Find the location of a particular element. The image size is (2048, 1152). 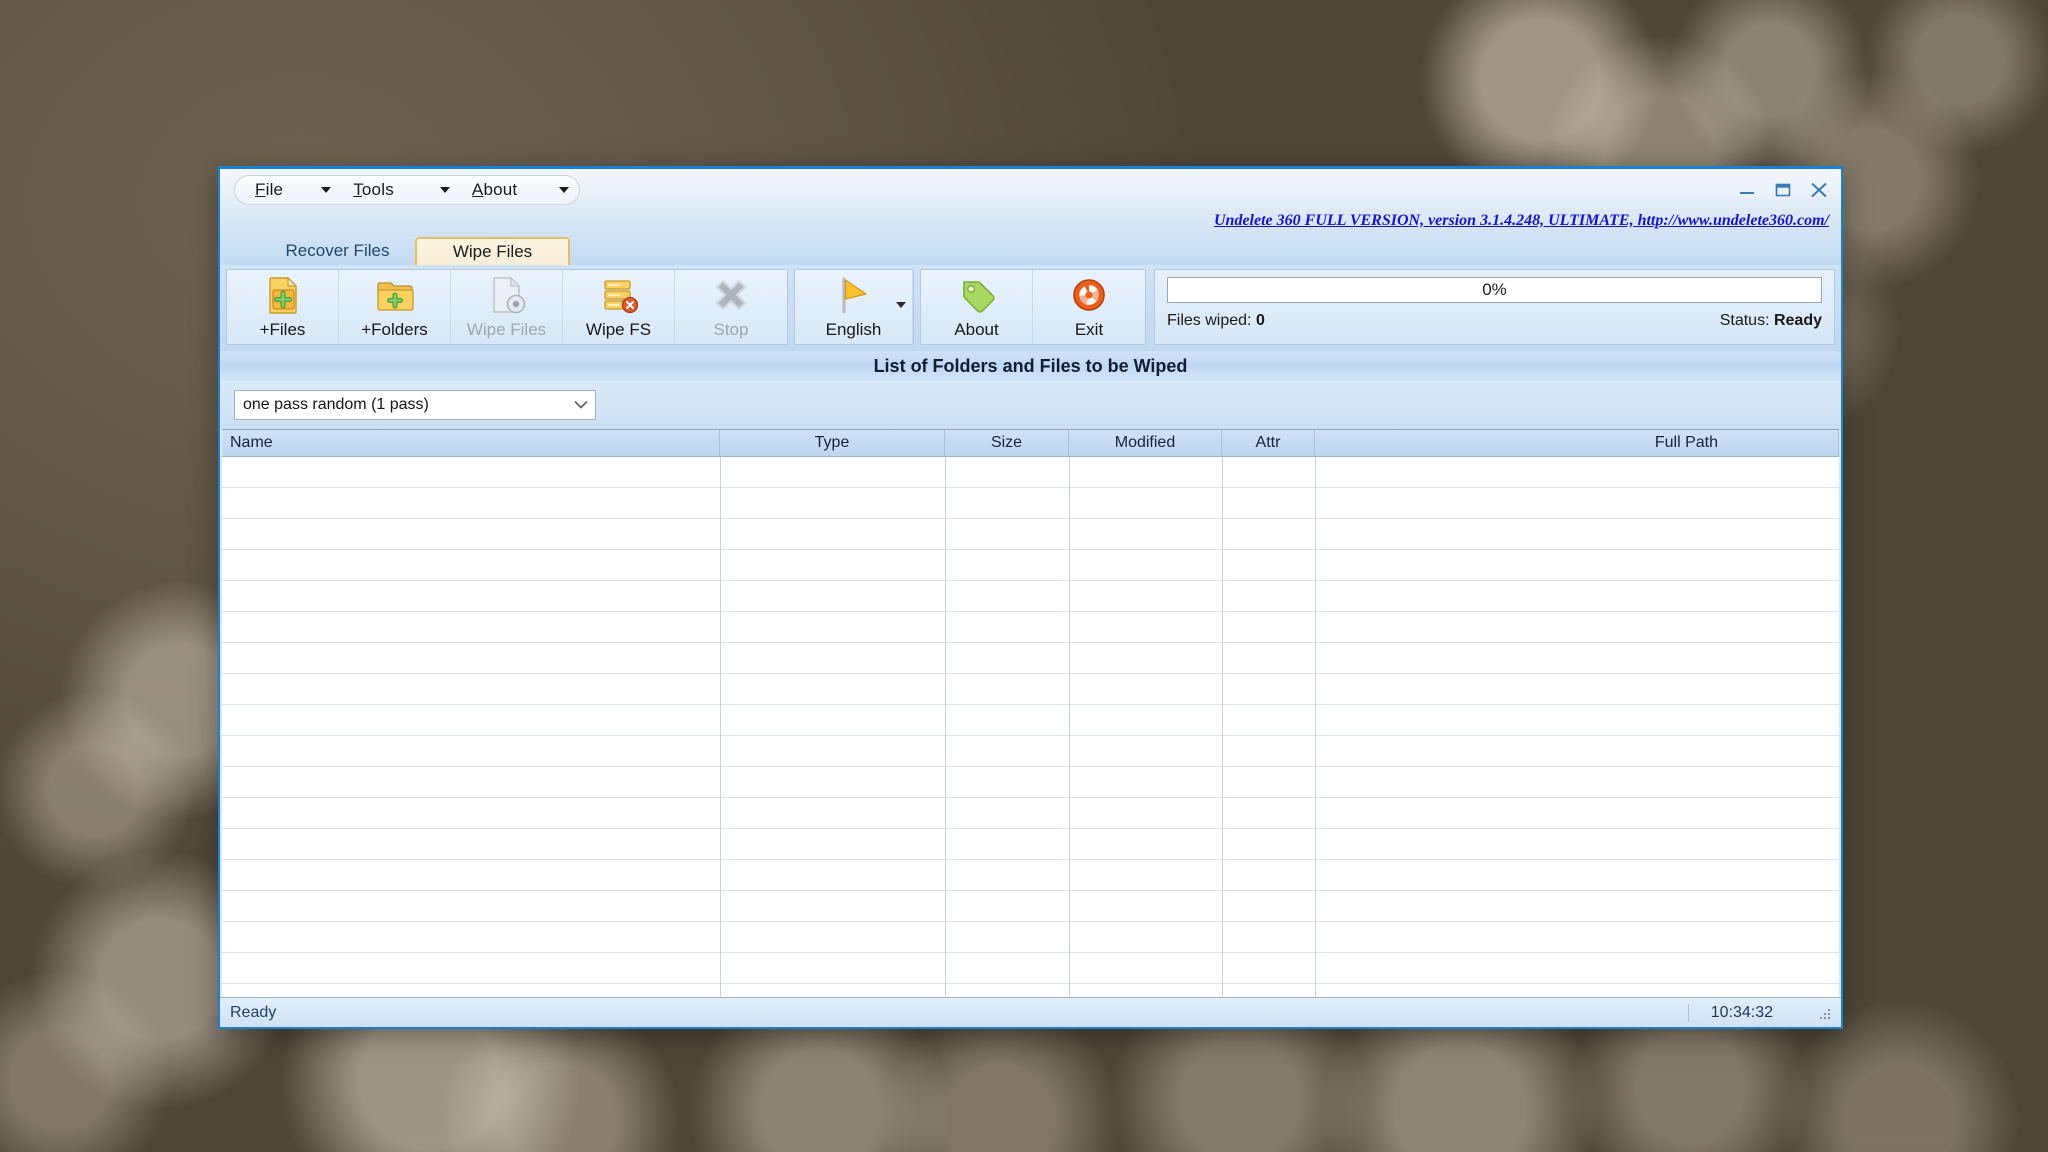

tab-recover-files-label: Recover Files is located at coordinates (337, 250).